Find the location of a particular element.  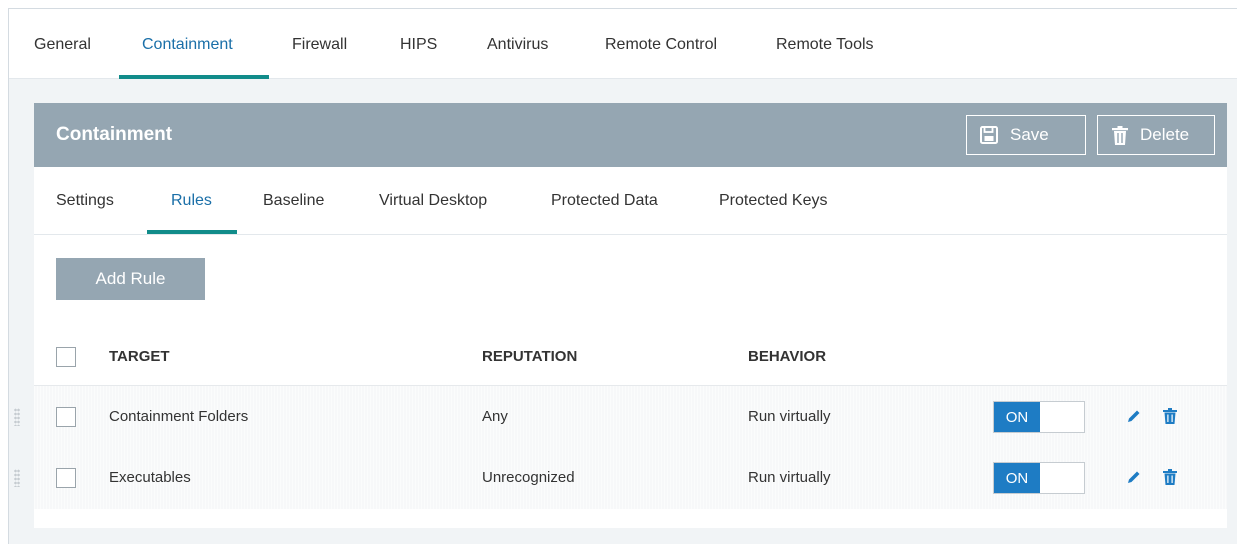

add-rule-button: Add Rule is located at coordinates (130, 279).